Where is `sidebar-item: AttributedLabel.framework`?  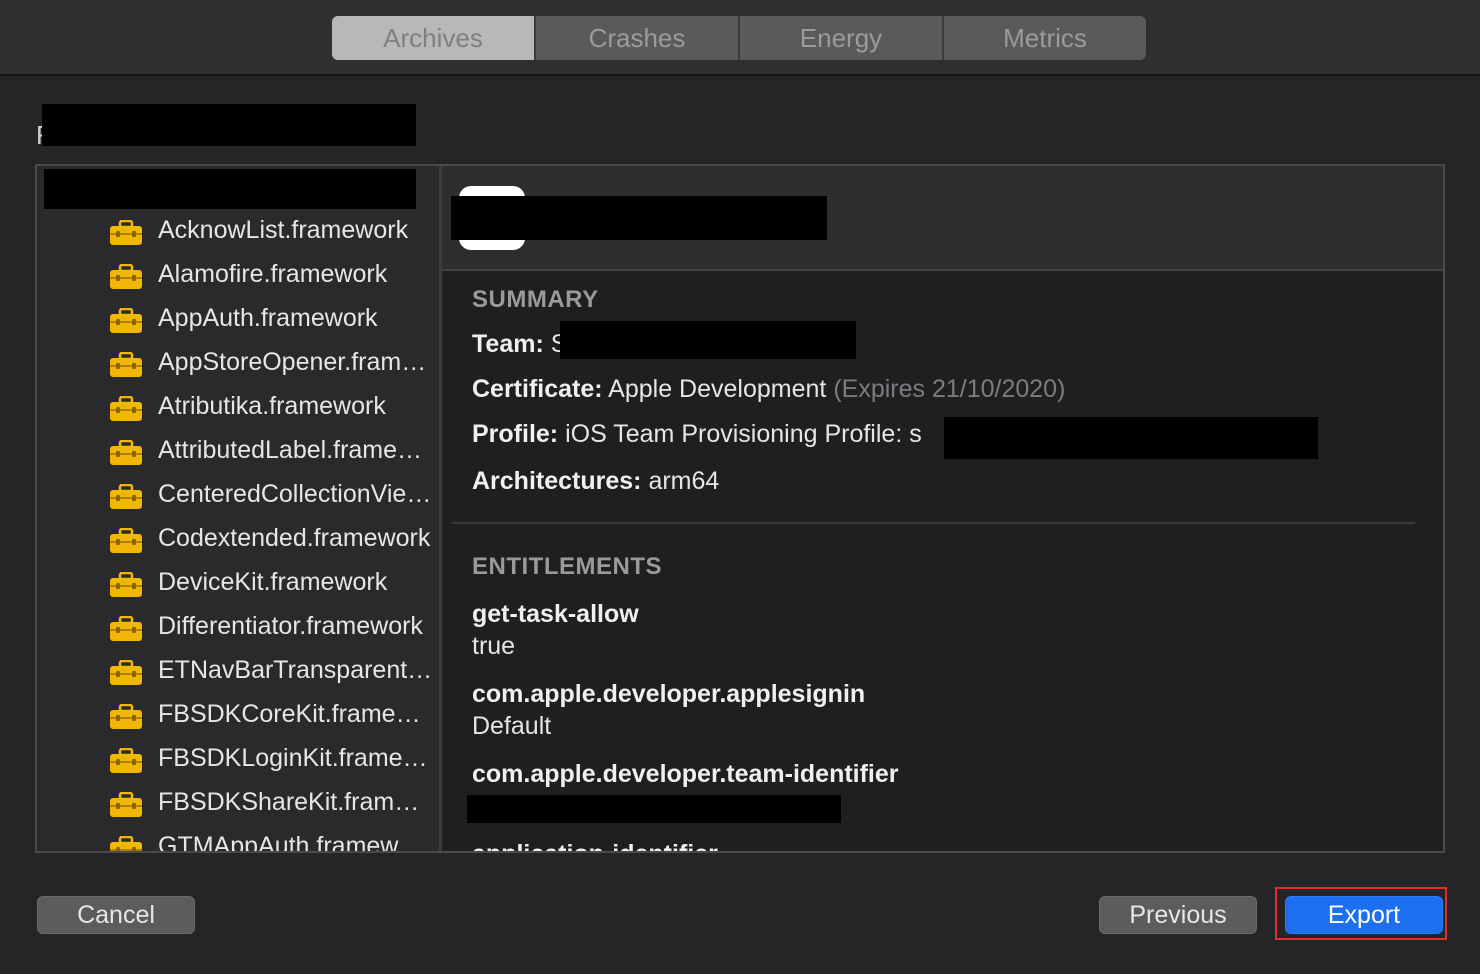 sidebar-item: AttributedLabel.framework is located at coordinates (238, 452).